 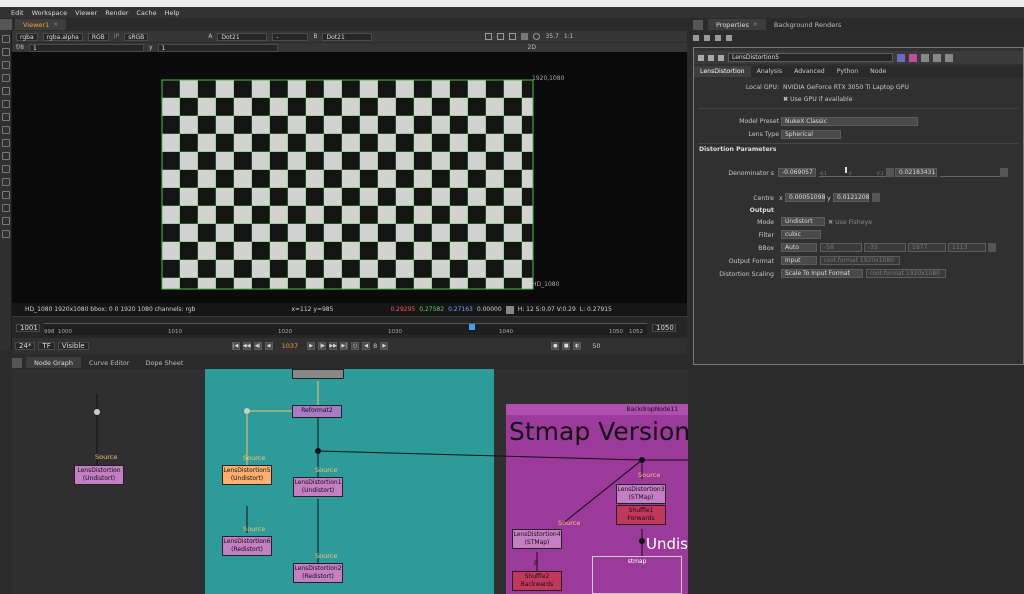 I want to click on dodge-tool-icon, so click(x=6, y=130).